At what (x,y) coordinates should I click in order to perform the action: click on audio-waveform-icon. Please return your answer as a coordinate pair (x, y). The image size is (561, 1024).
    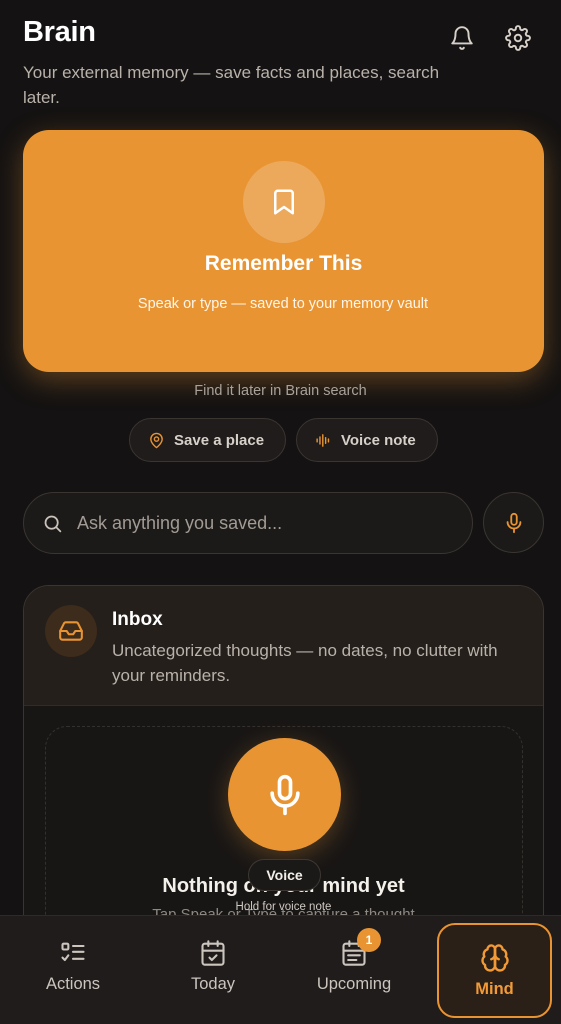
    Looking at the image, I should click on (323, 440).